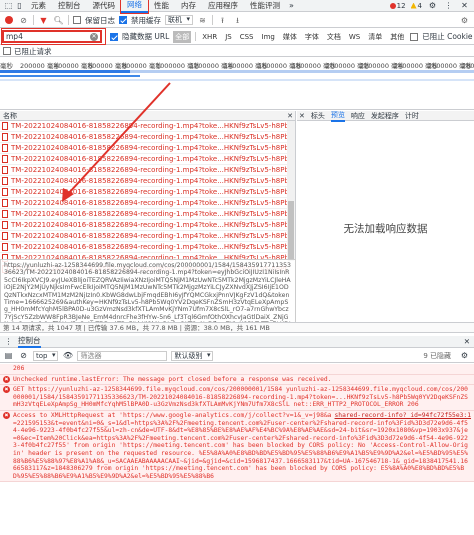 The width and height of the screenshot is (474, 535). I want to click on warning-count-badge: 4, so click(416, 6).